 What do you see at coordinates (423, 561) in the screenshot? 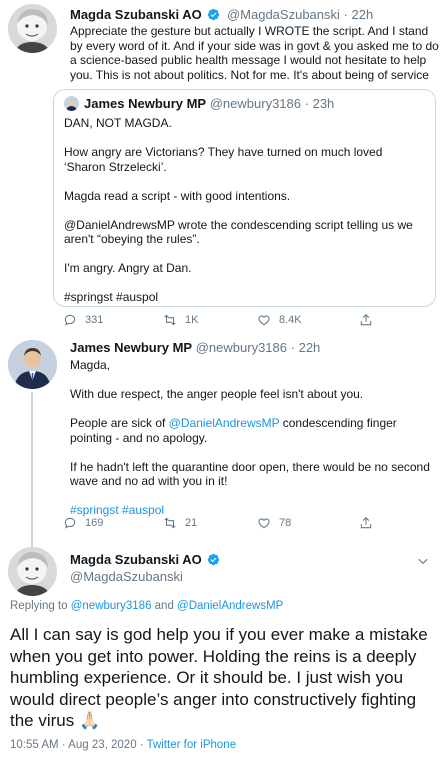
I see `chevron-down-icon` at bounding box center [423, 561].